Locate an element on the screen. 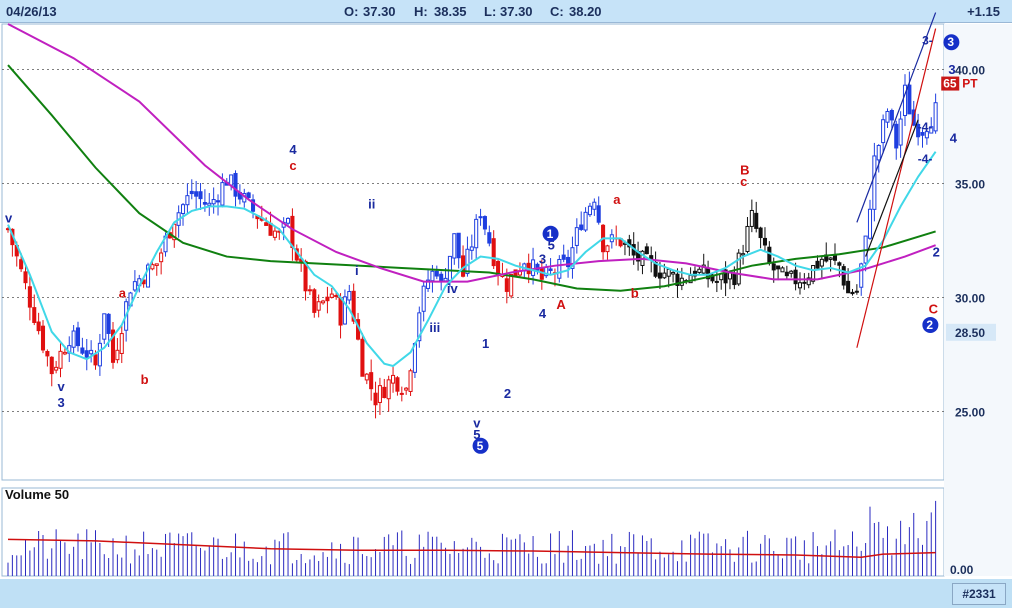 The image size is (1012, 608). wave-label: 4 is located at coordinates (293, 149).